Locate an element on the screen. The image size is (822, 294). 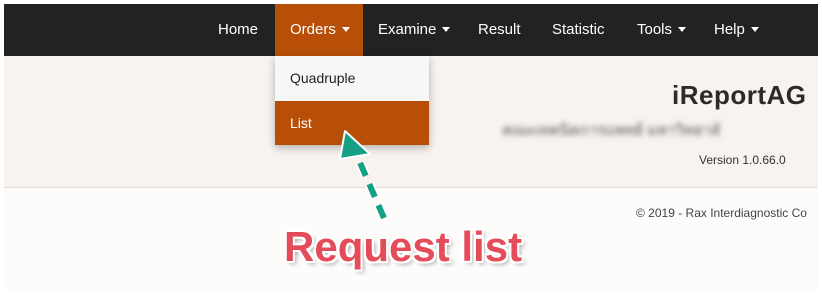
annotation-label: Request list is located at coordinates (403, 246).